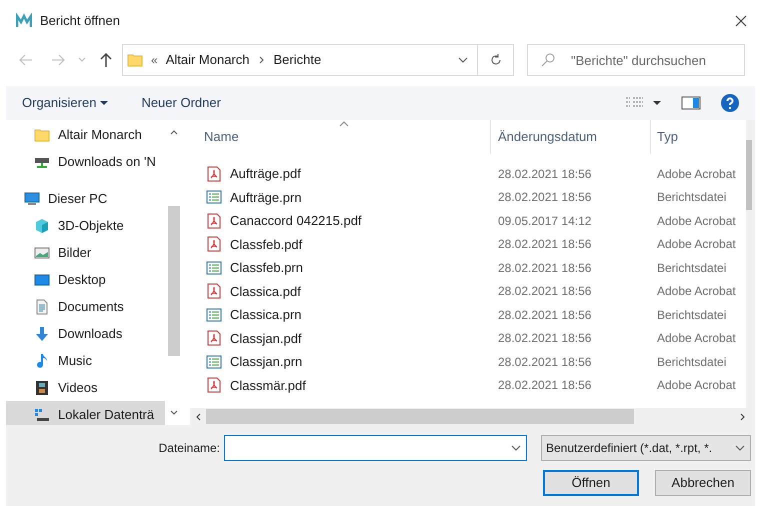  I want to click on search-icon, so click(548, 60).